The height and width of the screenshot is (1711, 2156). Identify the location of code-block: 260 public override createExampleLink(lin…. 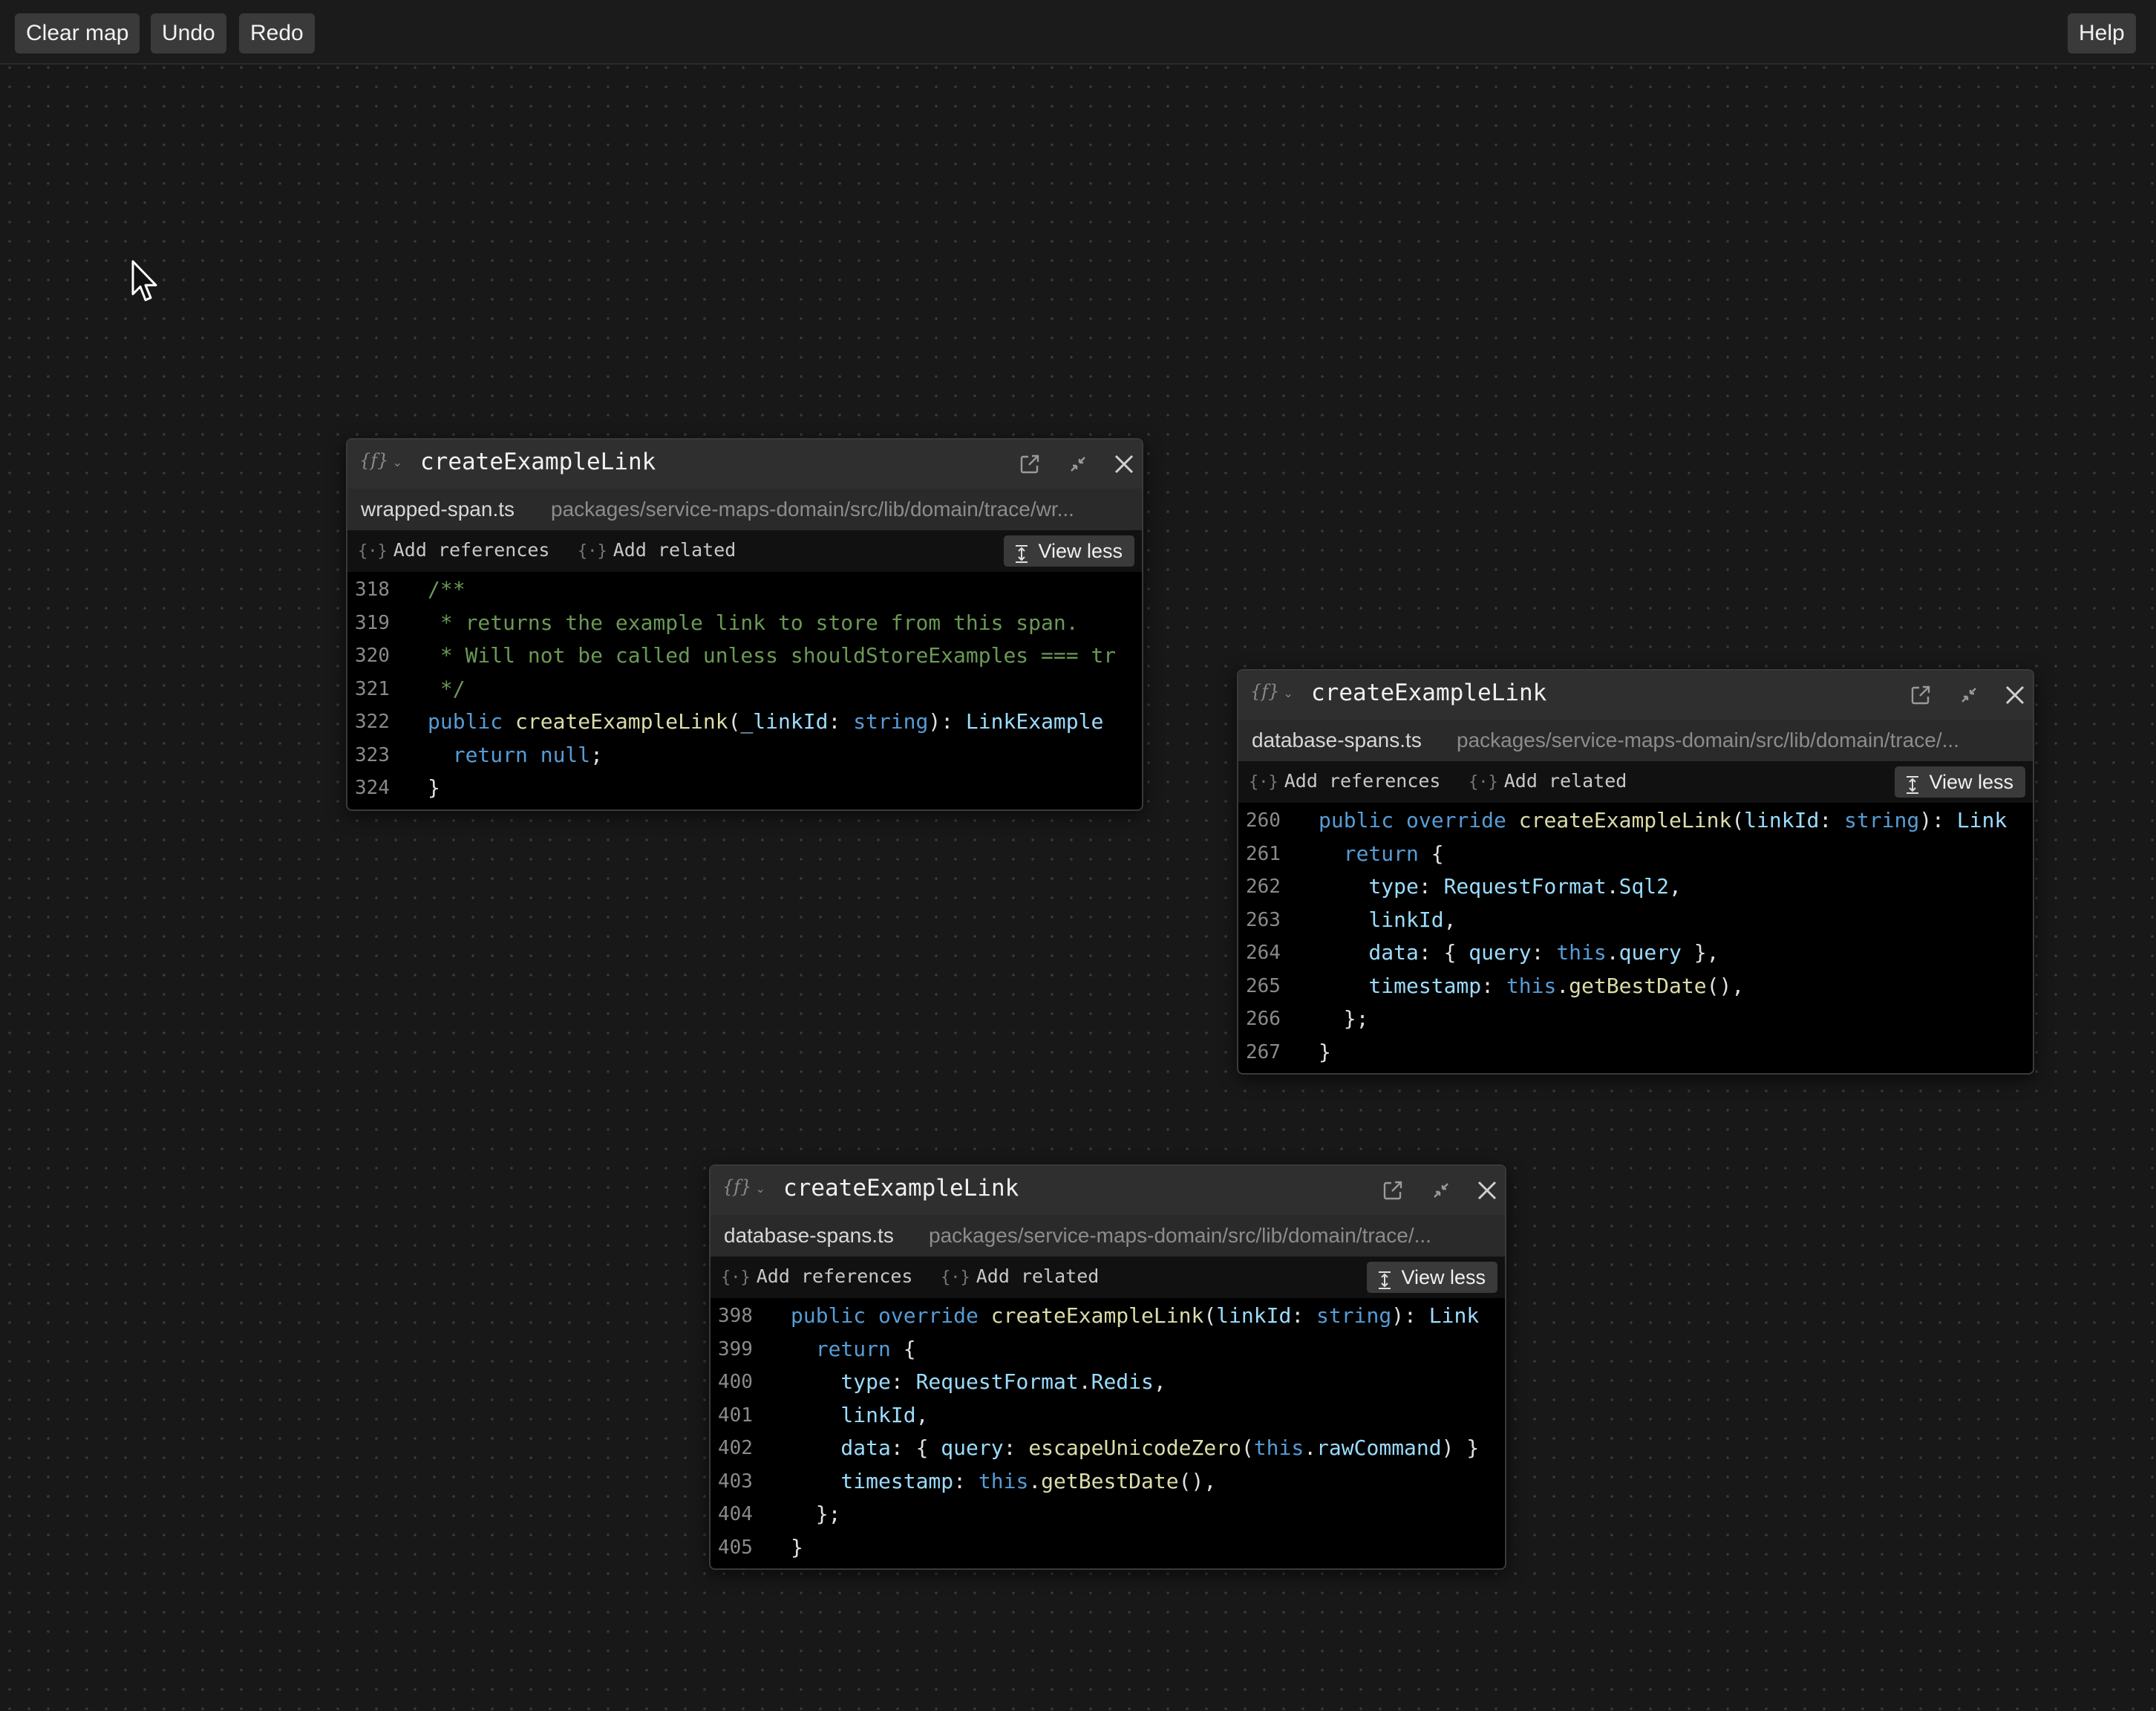
(1635, 938).